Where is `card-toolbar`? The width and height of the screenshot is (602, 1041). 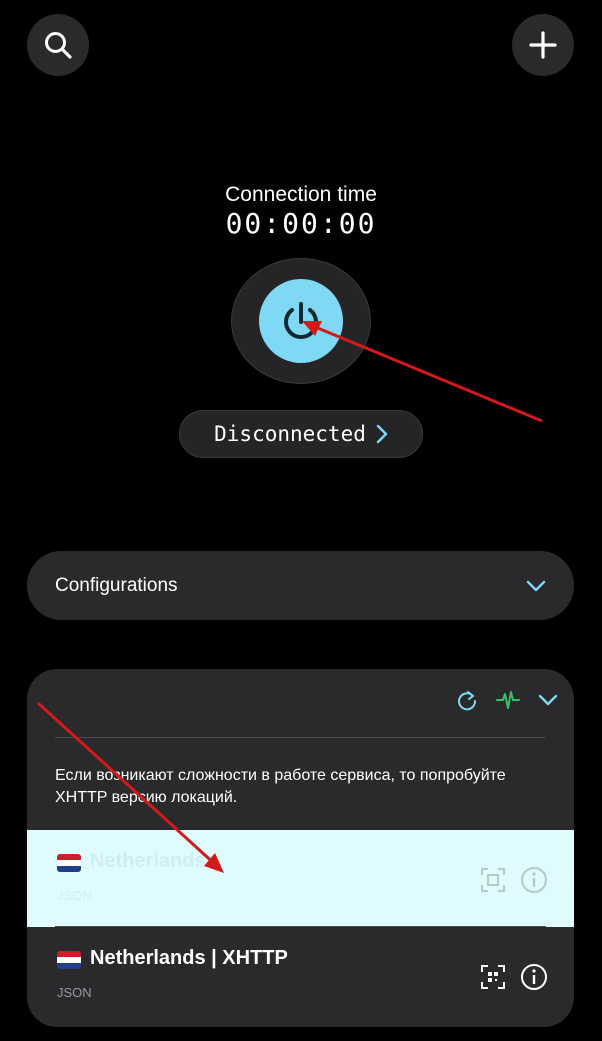 card-toolbar is located at coordinates (507, 700).